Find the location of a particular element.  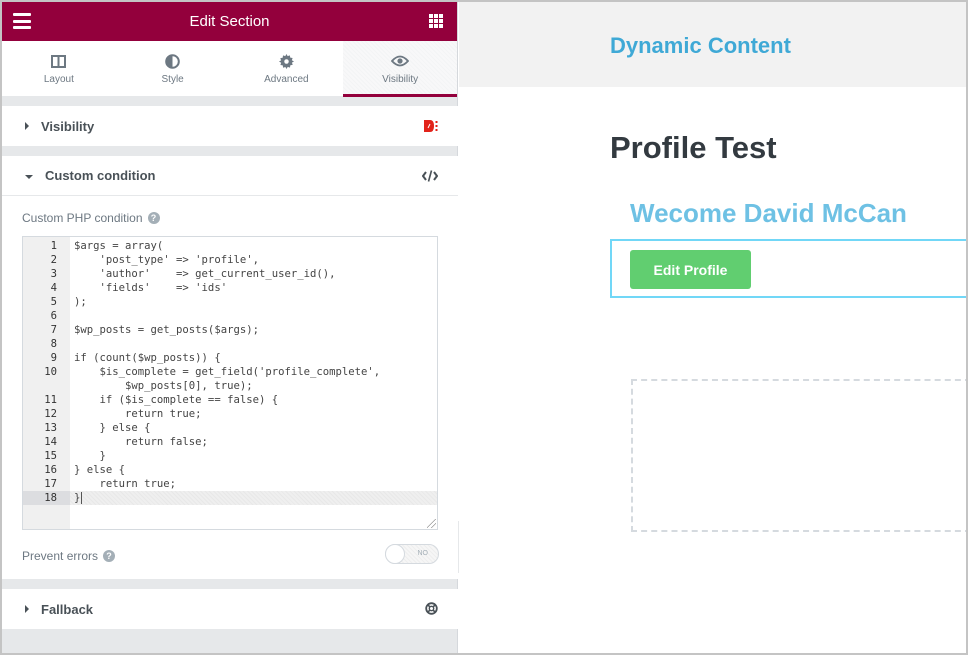

section-fallback: Fallback is located at coordinates (230, 609).